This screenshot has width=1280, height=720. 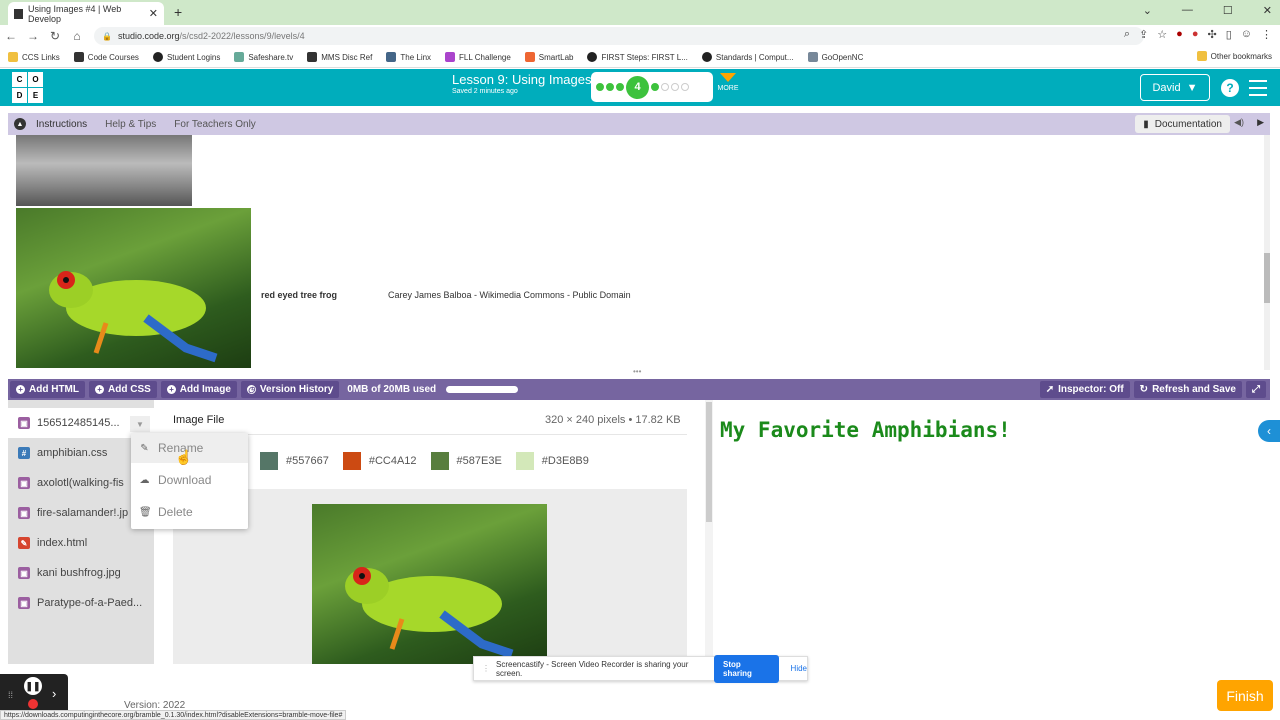 What do you see at coordinates (799, 668) in the screenshot?
I see `hide-button: Hide` at bounding box center [799, 668].